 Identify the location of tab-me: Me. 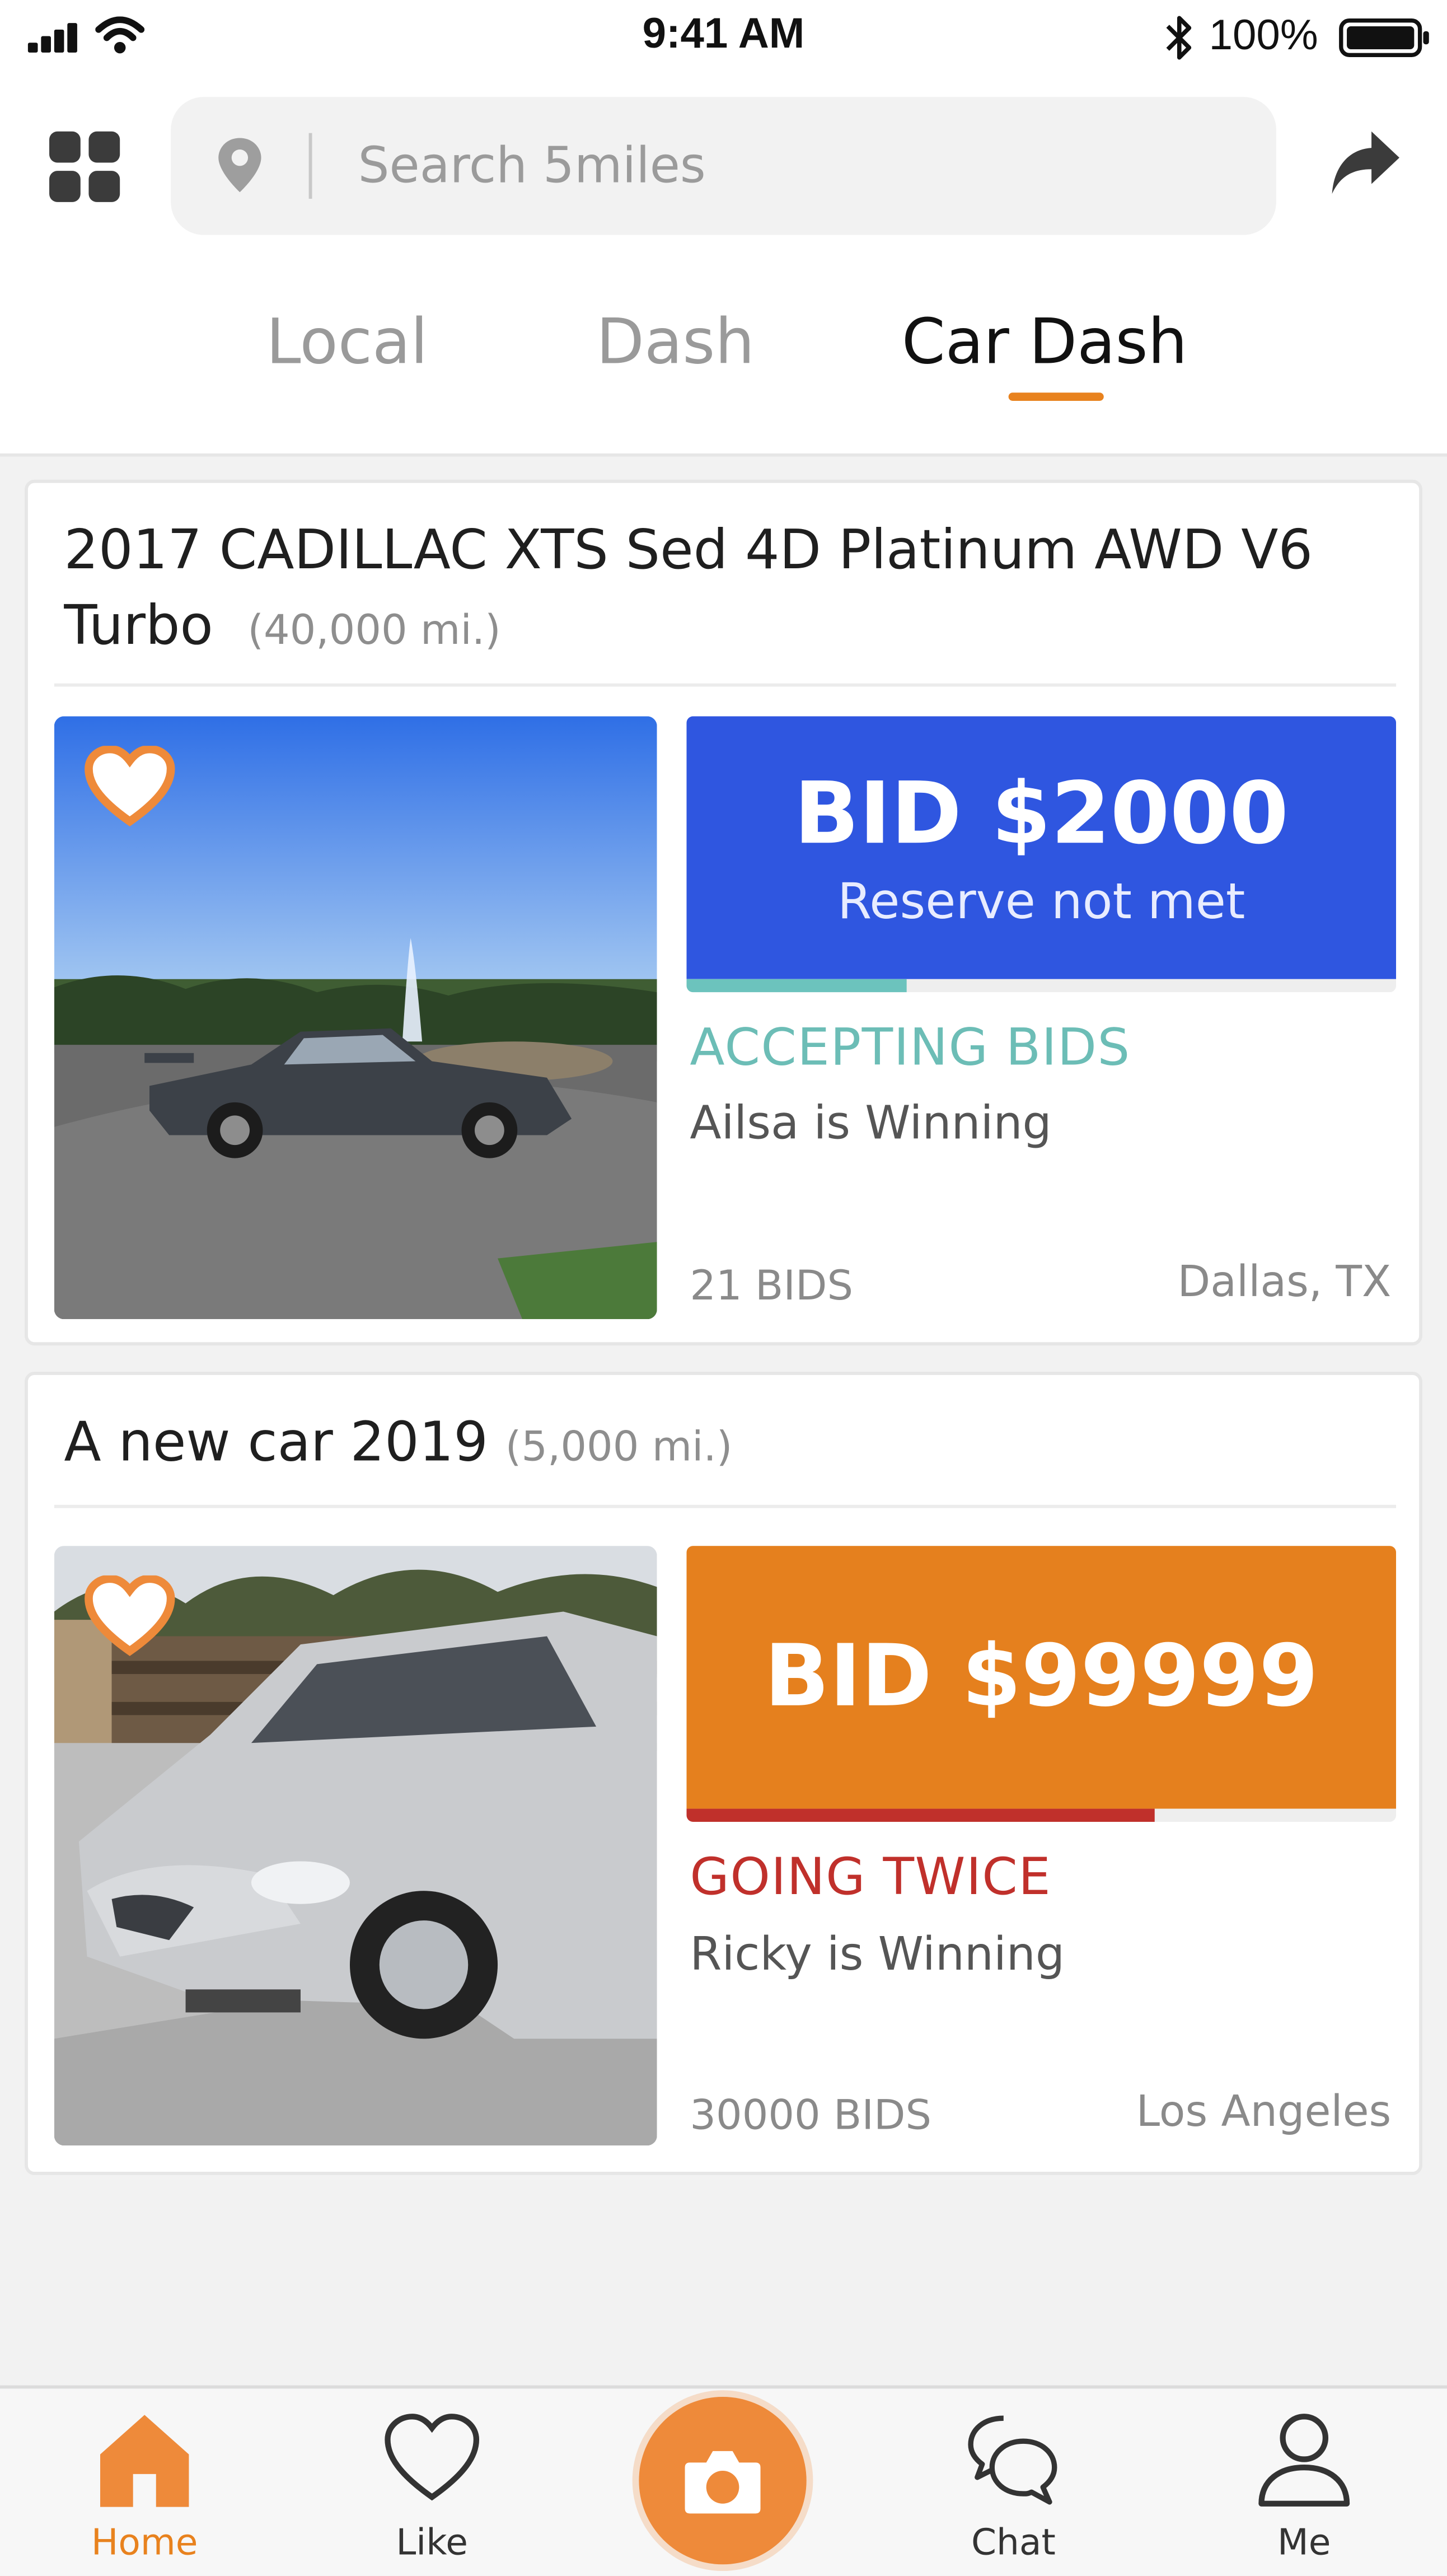
(1304, 2481).